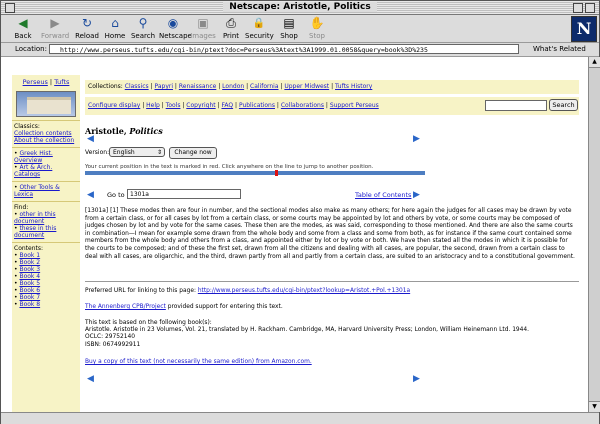 The image size is (600, 424). I want to click on security-lock-icon: 🔒, so click(259, 23).